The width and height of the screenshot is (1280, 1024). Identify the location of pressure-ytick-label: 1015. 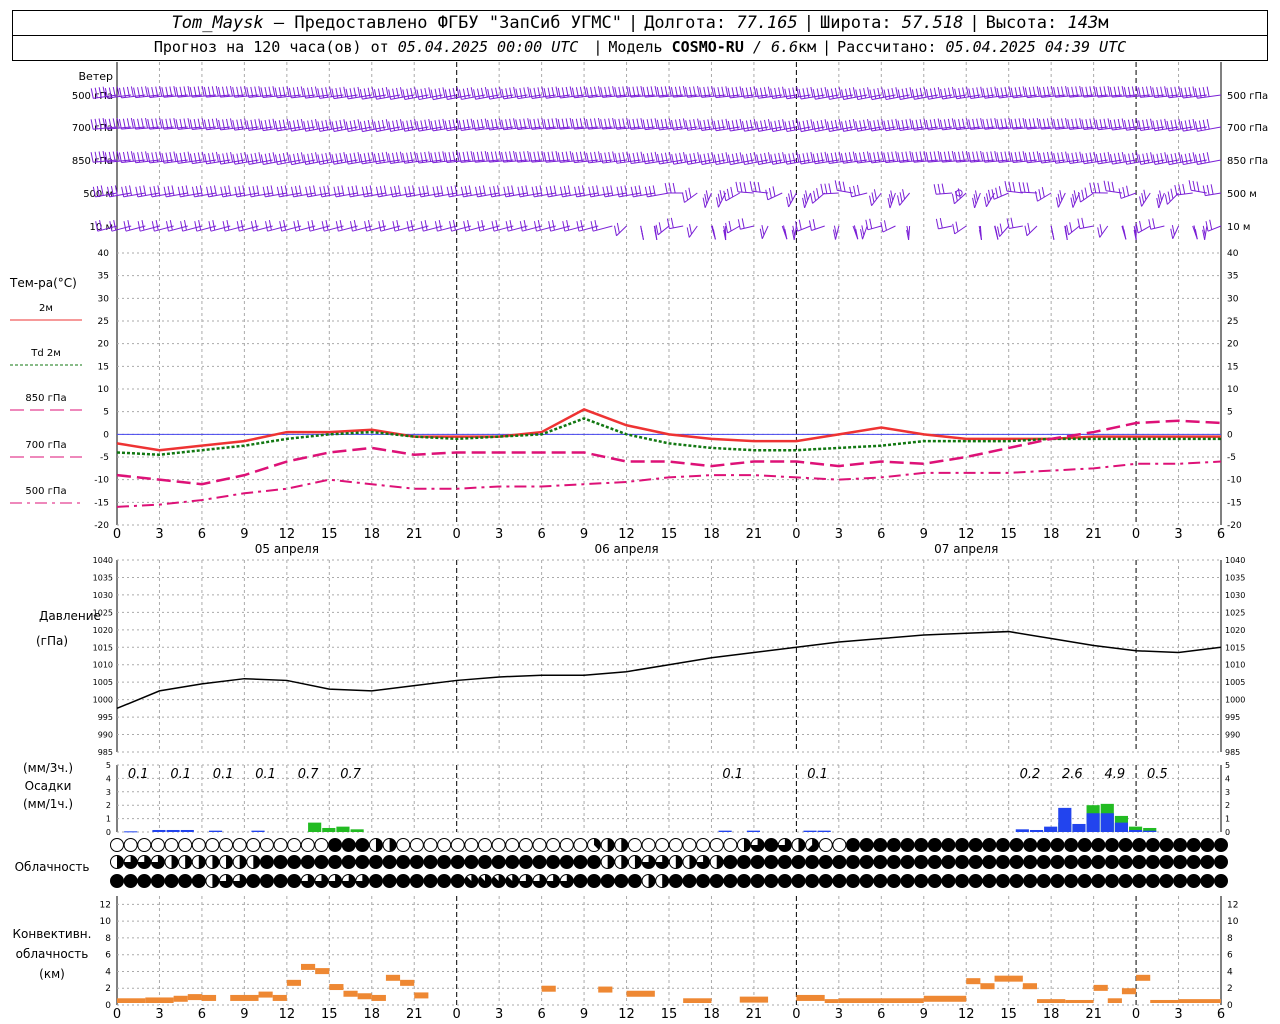
(103, 647).